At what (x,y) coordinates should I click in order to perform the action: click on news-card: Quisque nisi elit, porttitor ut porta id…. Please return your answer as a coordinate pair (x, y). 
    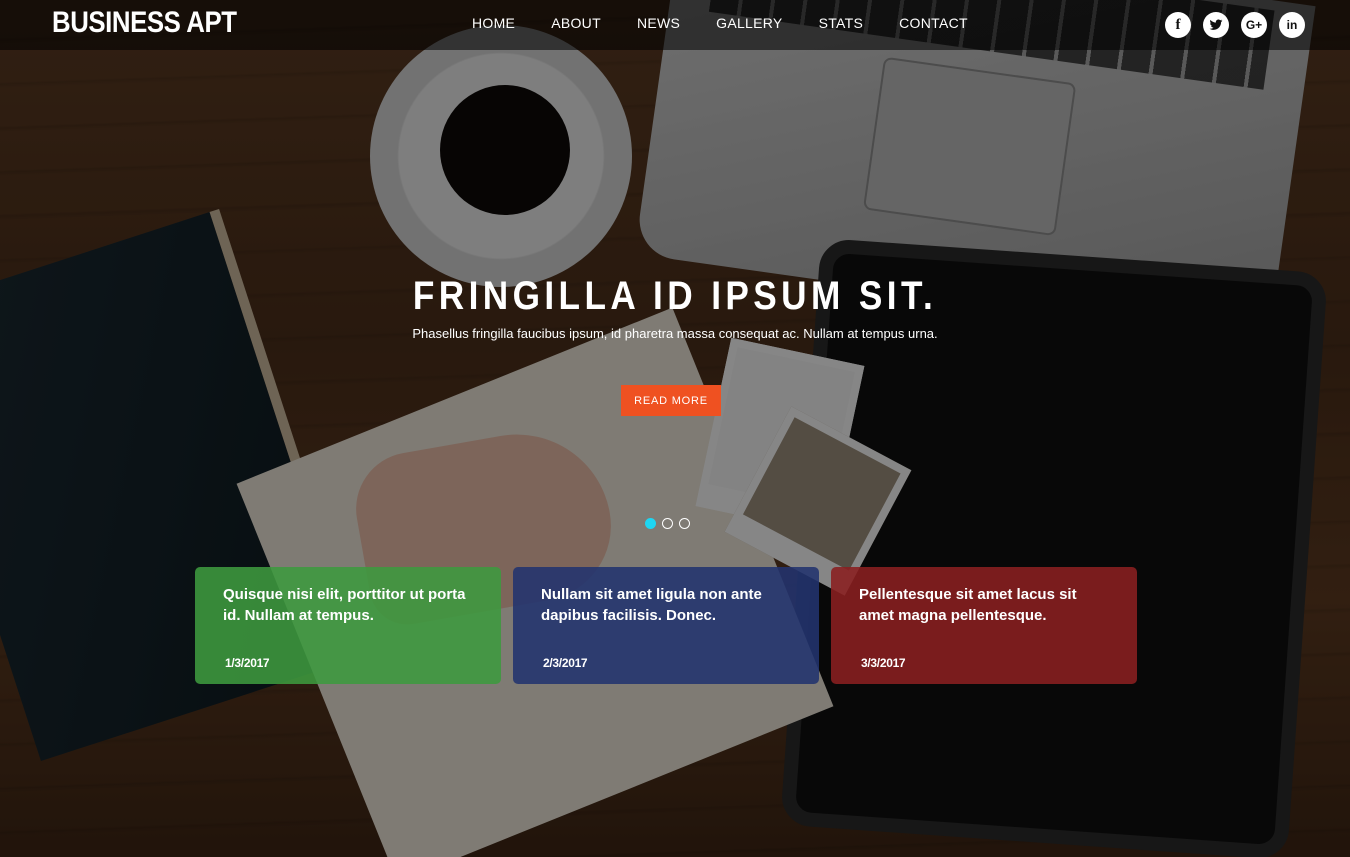
    Looking at the image, I should click on (348, 625).